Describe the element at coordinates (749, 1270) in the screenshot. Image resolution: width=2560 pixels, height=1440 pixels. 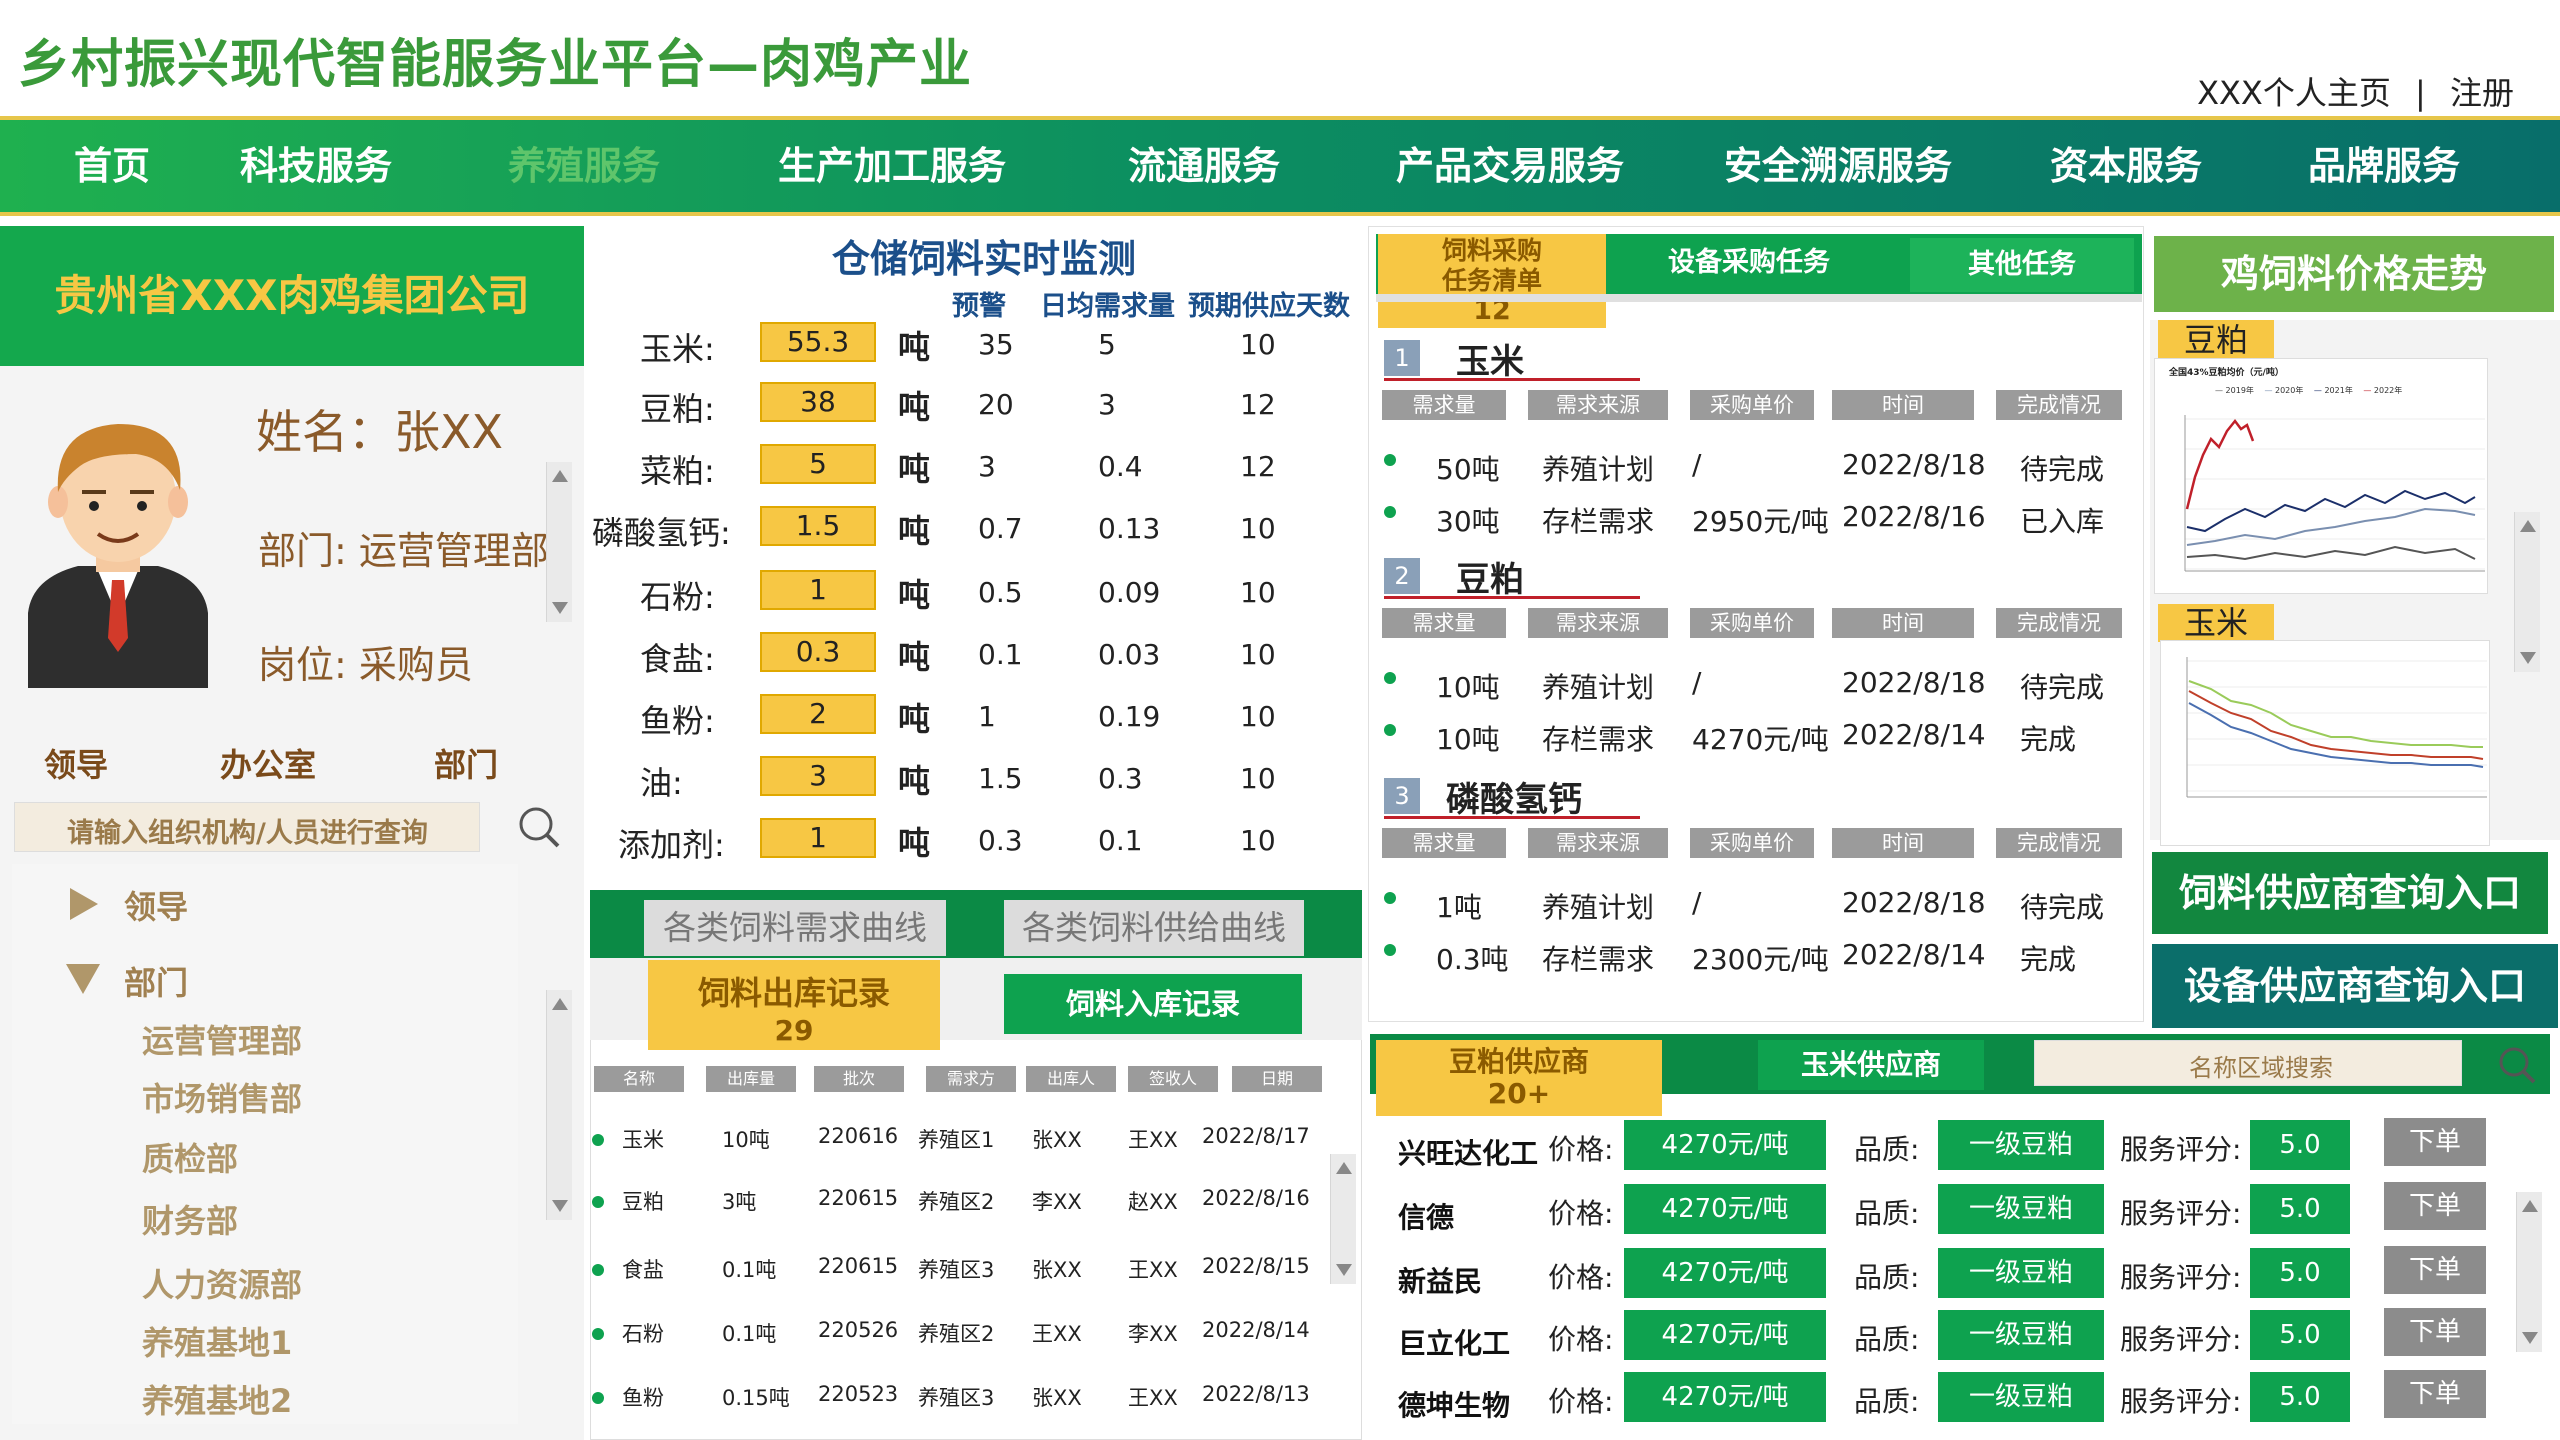
I see `record-cell: 0.1吨` at that location.